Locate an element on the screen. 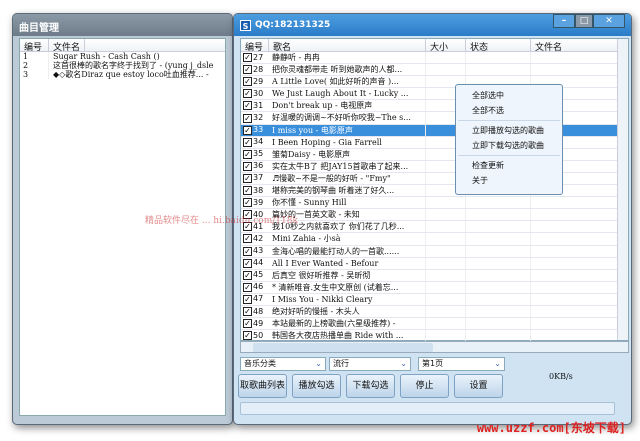  chevron-down-icon: ⌄ is located at coordinates (318, 363).